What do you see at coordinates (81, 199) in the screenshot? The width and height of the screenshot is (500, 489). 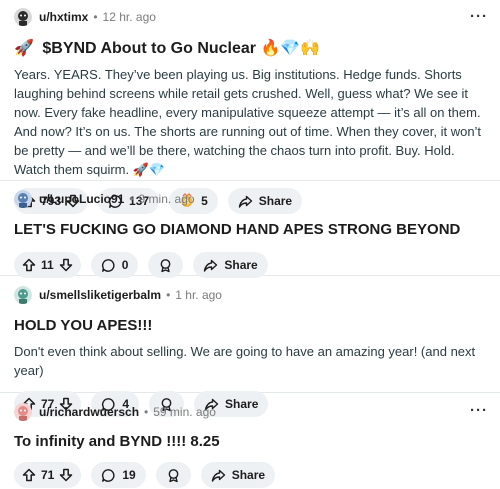 I see `username: u/LupoLucio91` at bounding box center [81, 199].